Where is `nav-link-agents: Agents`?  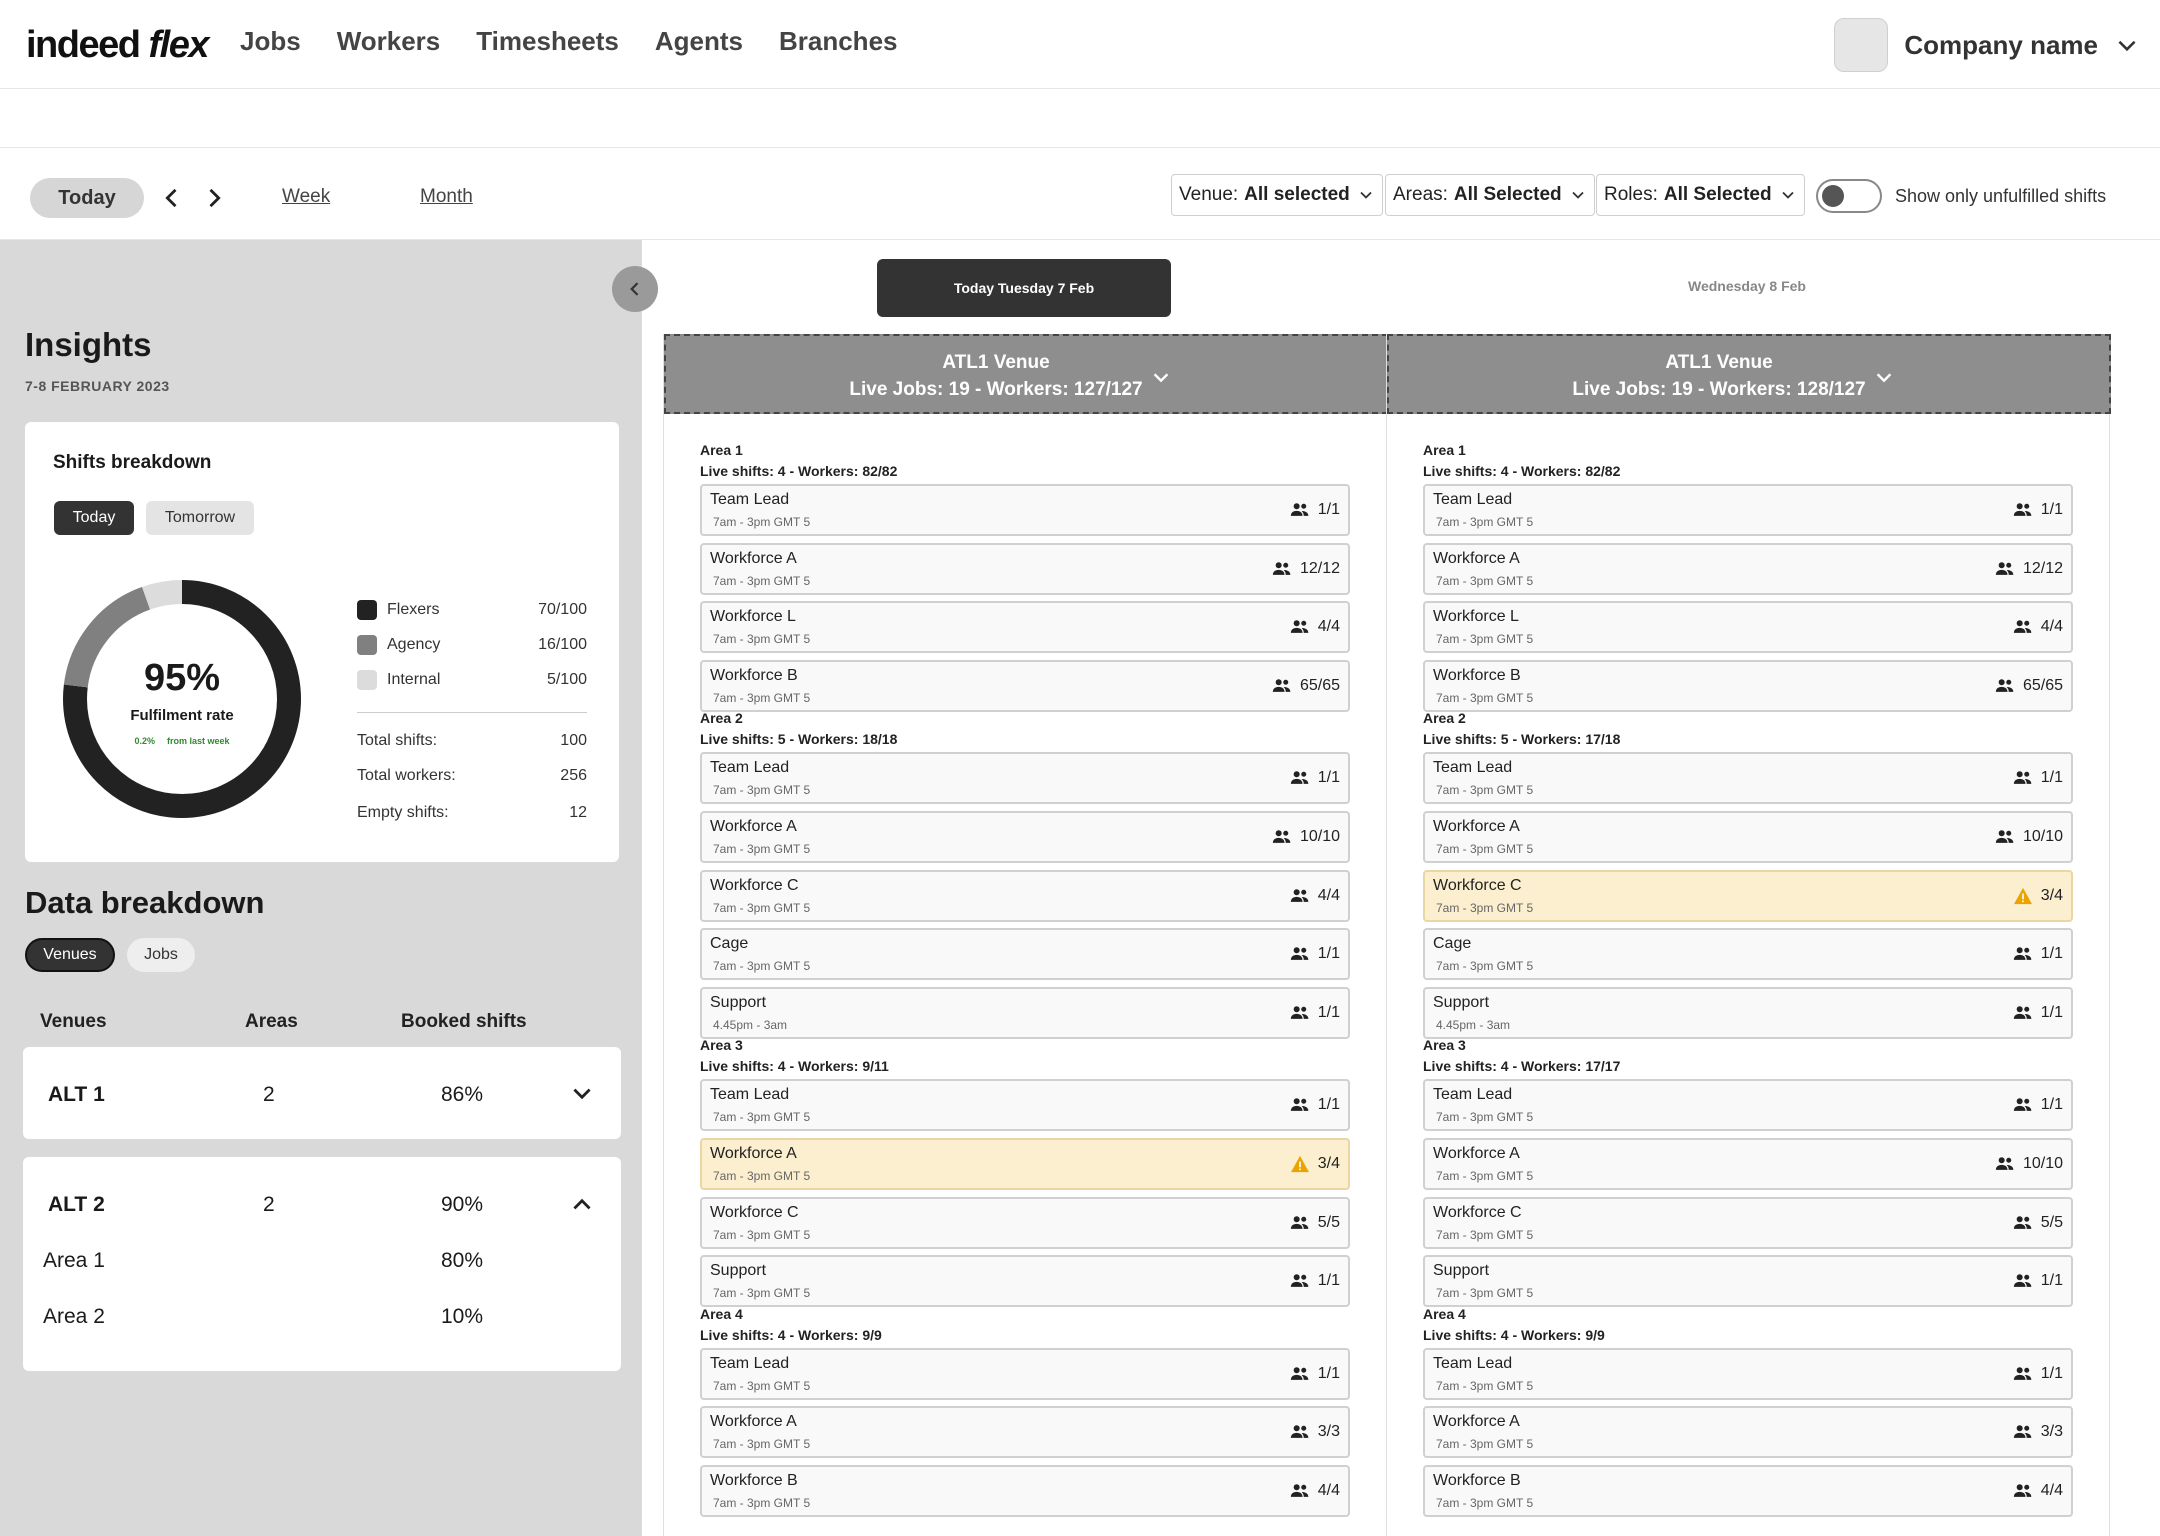
nav-link-agents: Agents is located at coordinates (699, 41).